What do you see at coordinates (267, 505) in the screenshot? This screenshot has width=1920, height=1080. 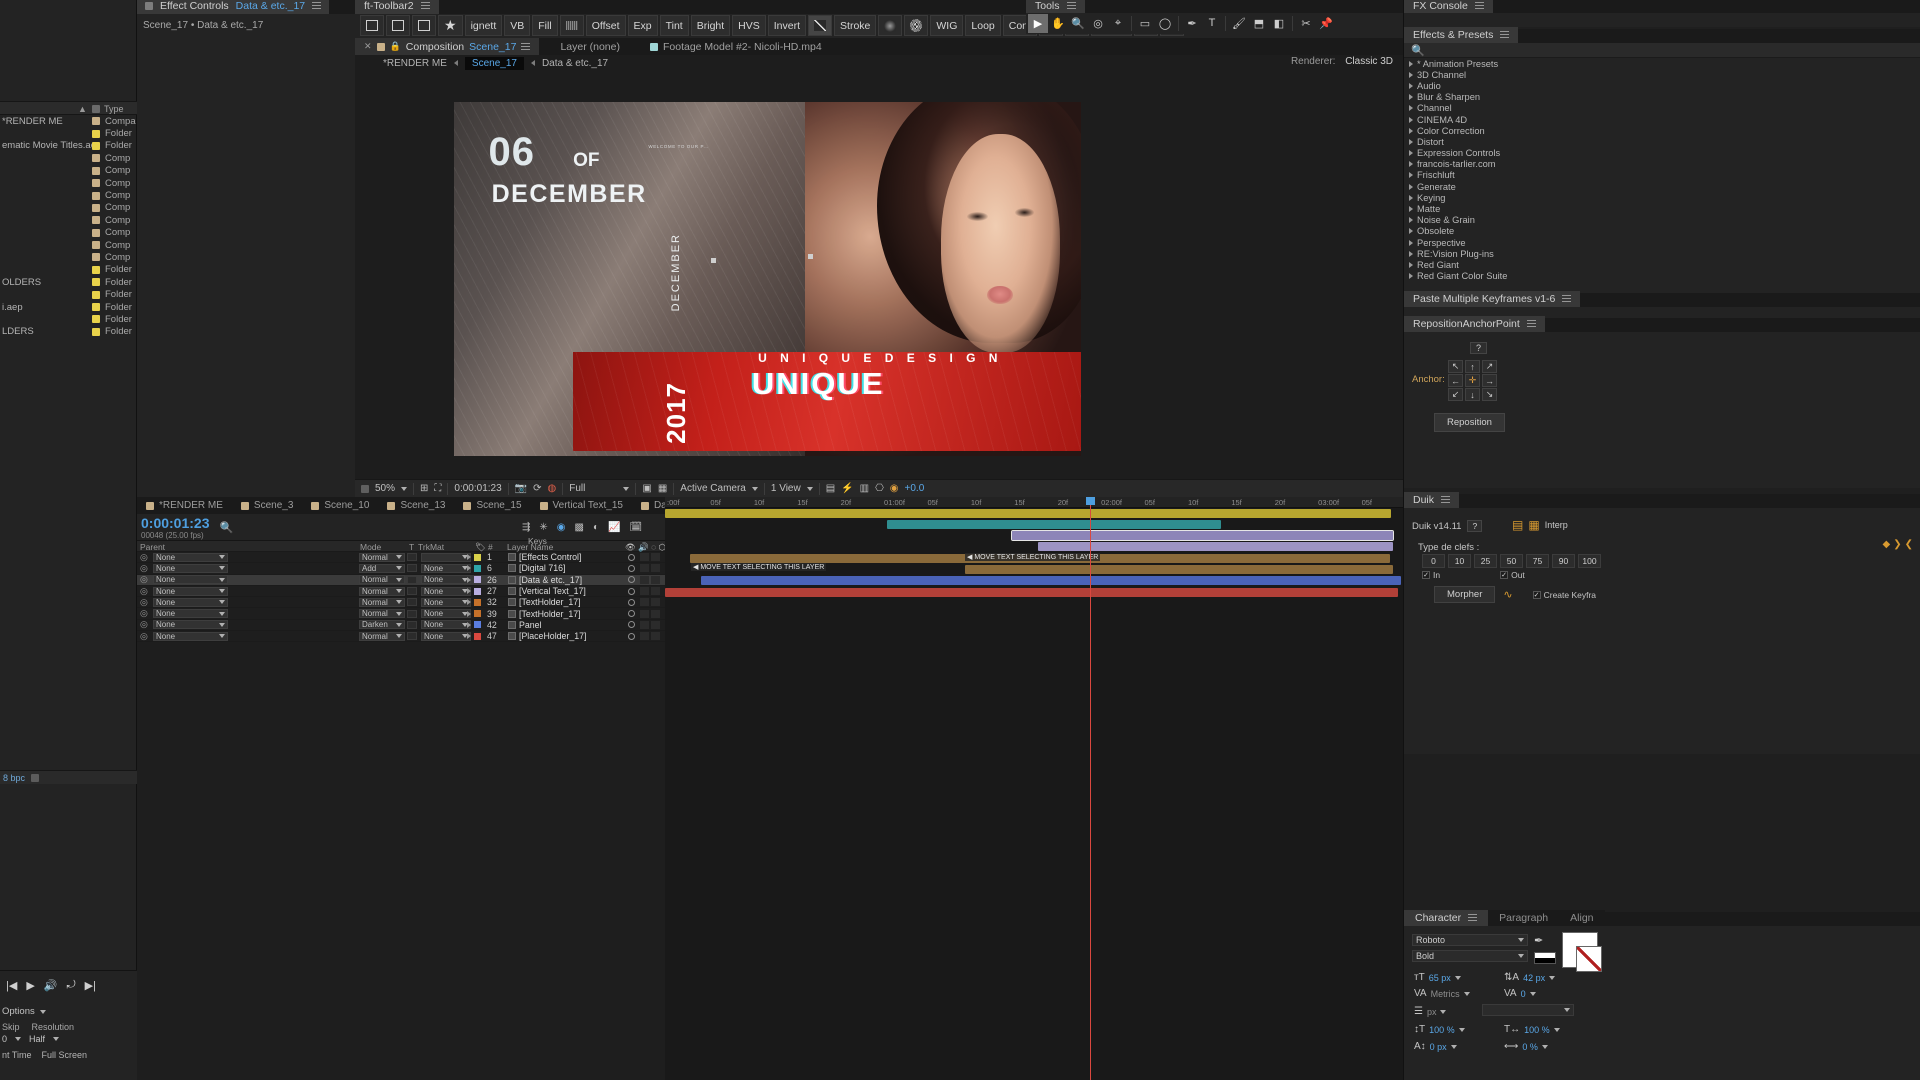 I see `timeline-tab-scene-3: Scene_3` at bounding box center [267, 505].